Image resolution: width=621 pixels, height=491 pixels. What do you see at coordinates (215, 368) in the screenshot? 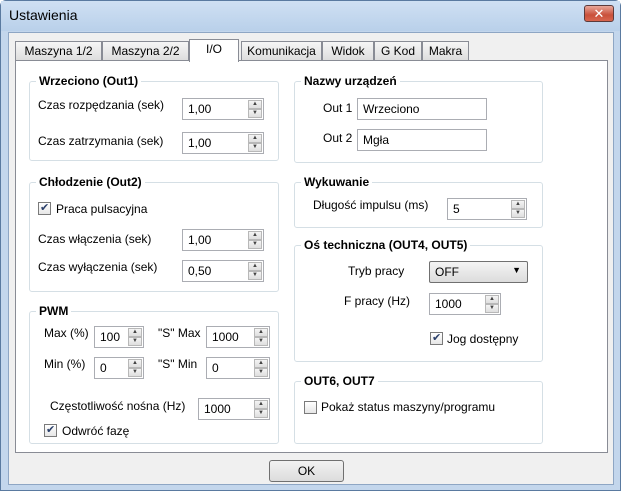
I see `s-min-value: 0` at bounding box center [215, 368].